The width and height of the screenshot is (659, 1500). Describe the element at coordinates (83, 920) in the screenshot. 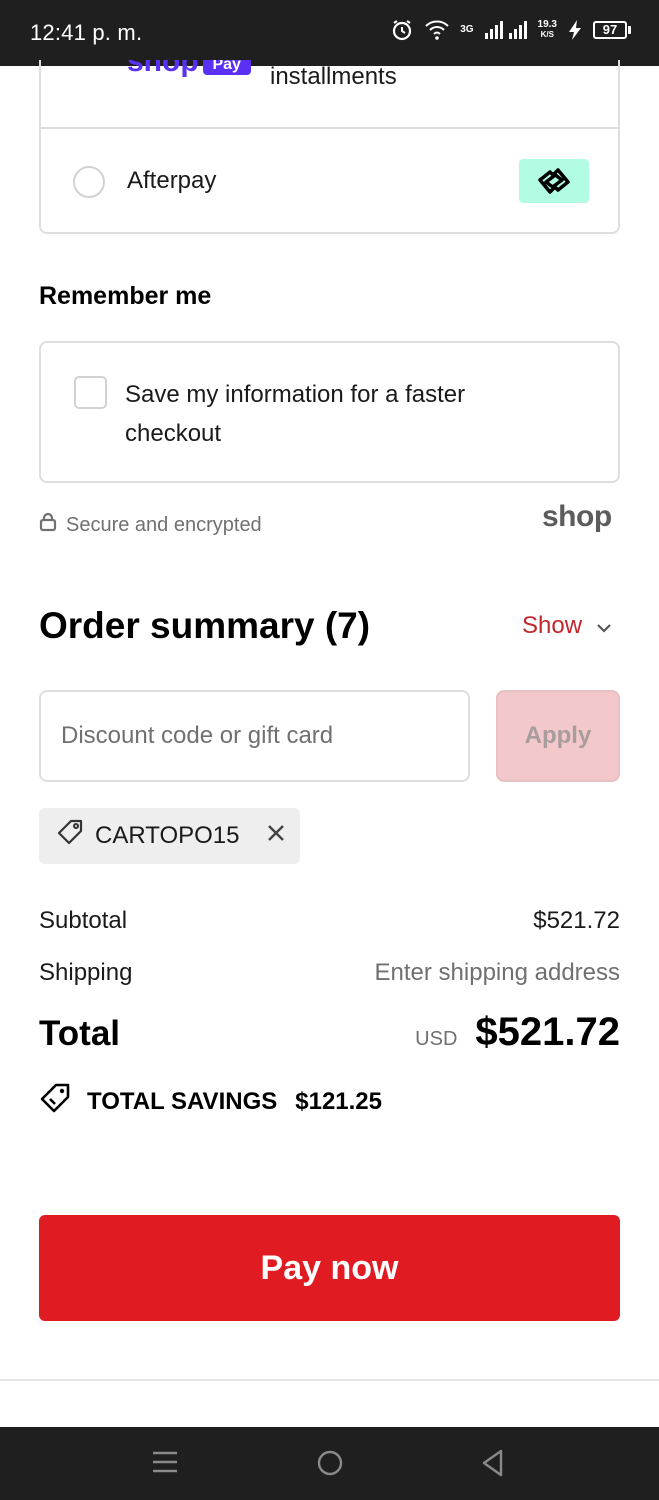

I see `subtotal-label: Subtotal` at that location.